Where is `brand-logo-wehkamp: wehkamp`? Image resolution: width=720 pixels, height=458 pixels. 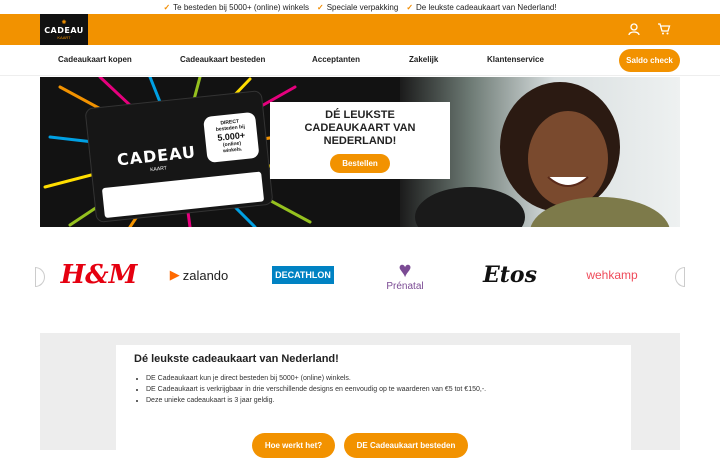
brand-logo-wehkamp: wehkamp is located at coordinates (612, 275).